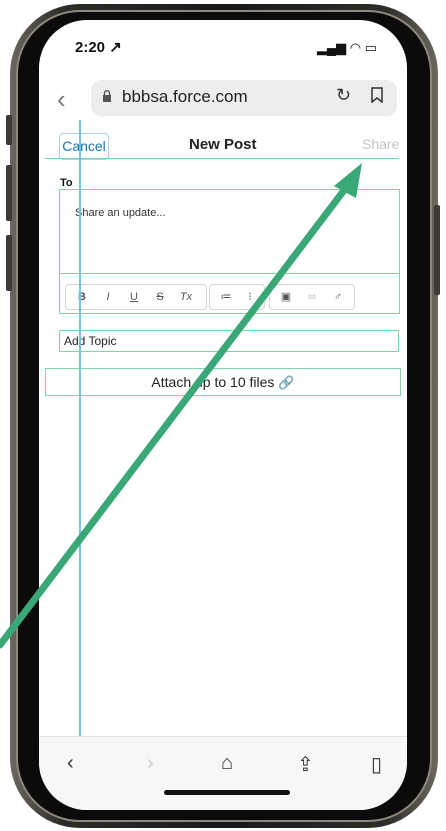 The width and height of the screenshot is (446, 831). Describe the element at coordinates (227, 792) in the screenshot. I see `home-indicator` at that location.